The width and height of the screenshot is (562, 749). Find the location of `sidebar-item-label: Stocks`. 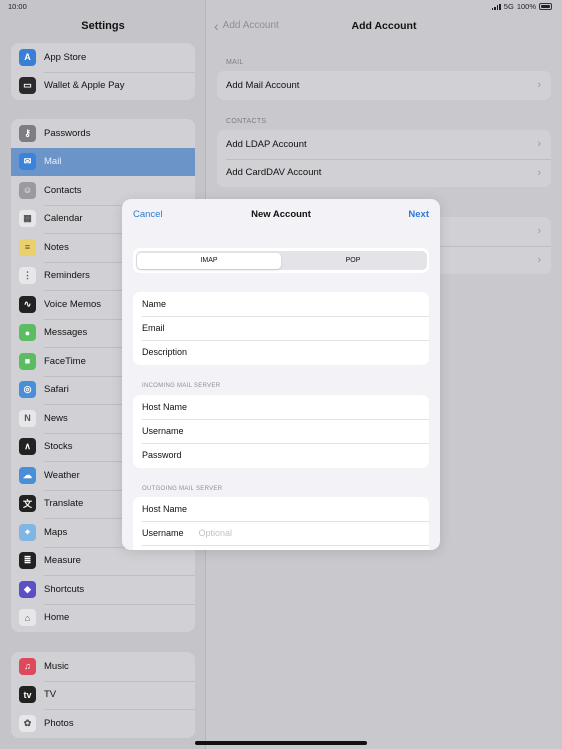

sidebar-item-label: Stocks is located at coordinates (58, 447).